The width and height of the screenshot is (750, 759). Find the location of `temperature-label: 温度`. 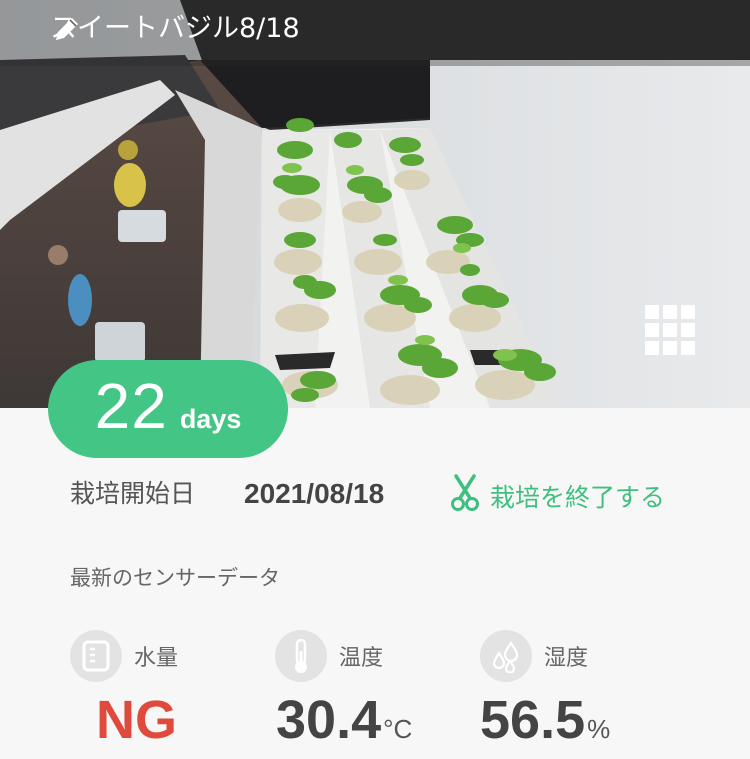

temperature-label: 温度 is located at coordinates (361, 658).